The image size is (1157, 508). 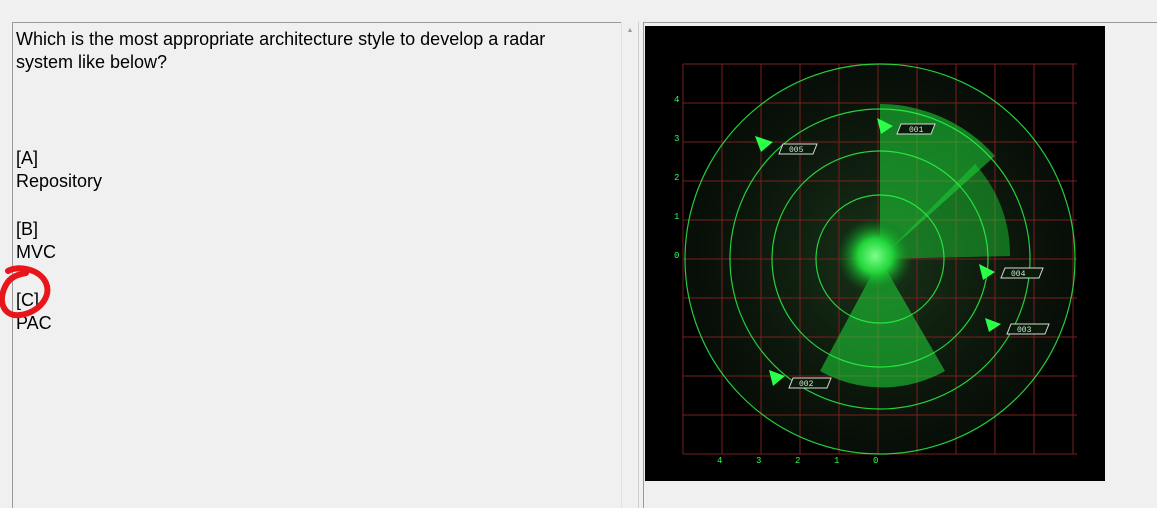 I want to click on pane-divider, so click(x=640, y=265).